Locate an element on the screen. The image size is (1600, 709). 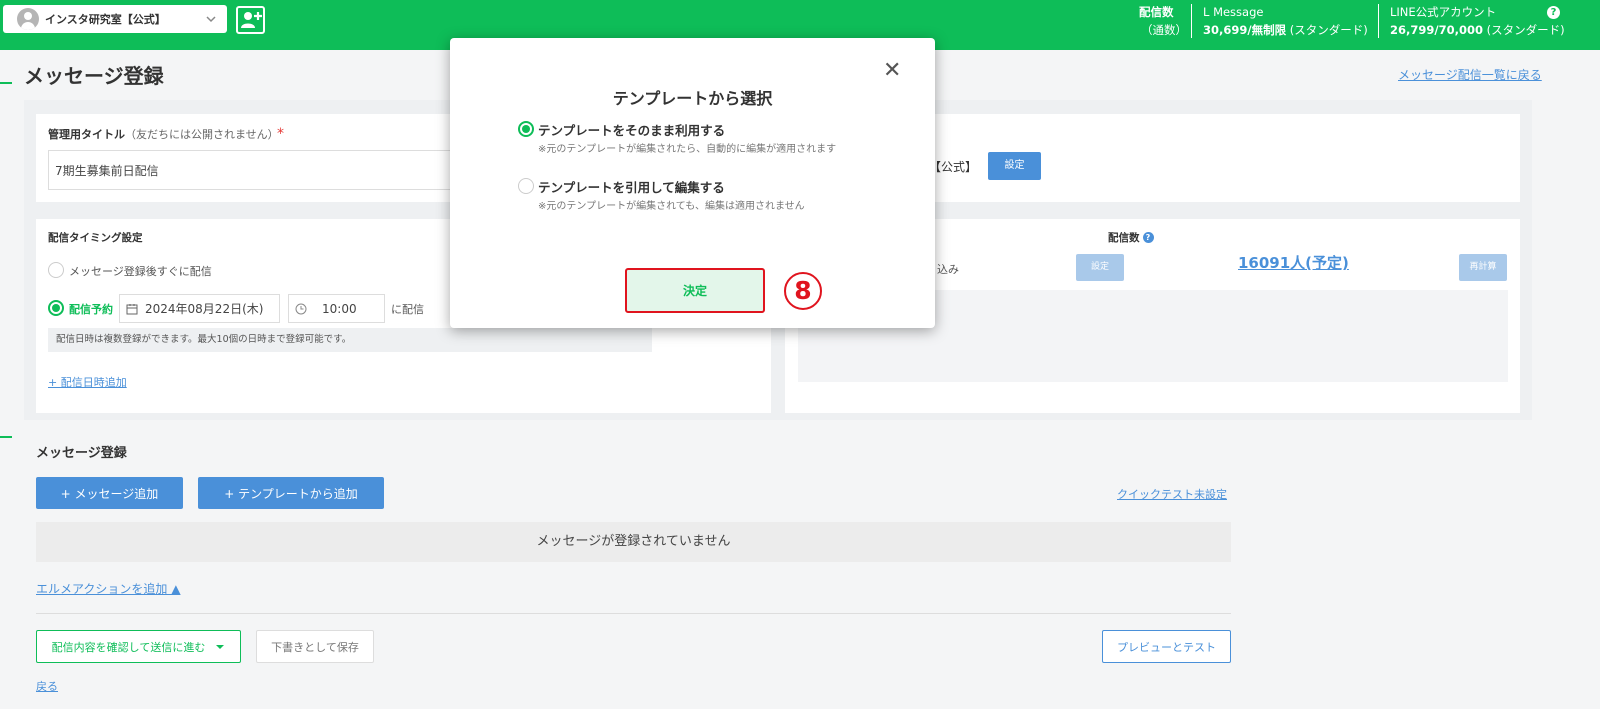
page-title: メッセージ登録 is located at coordinates (94, 76).